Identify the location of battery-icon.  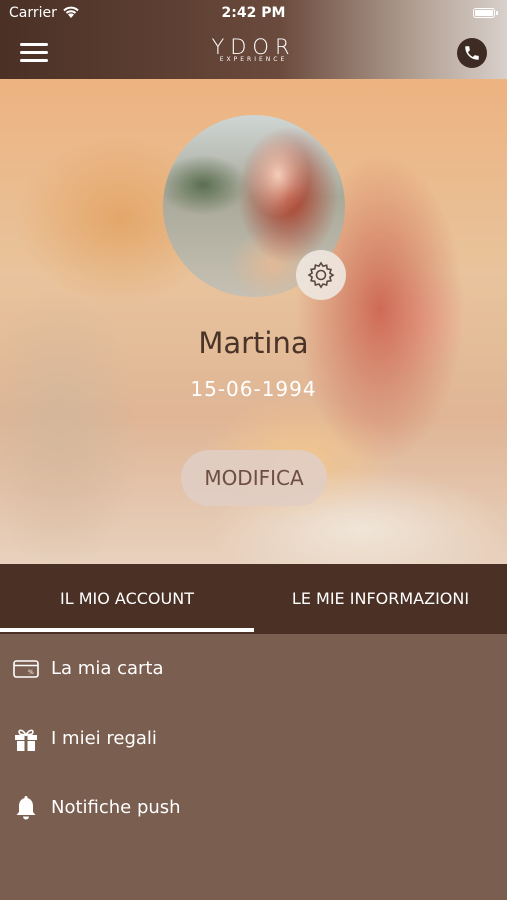
(485, 13).